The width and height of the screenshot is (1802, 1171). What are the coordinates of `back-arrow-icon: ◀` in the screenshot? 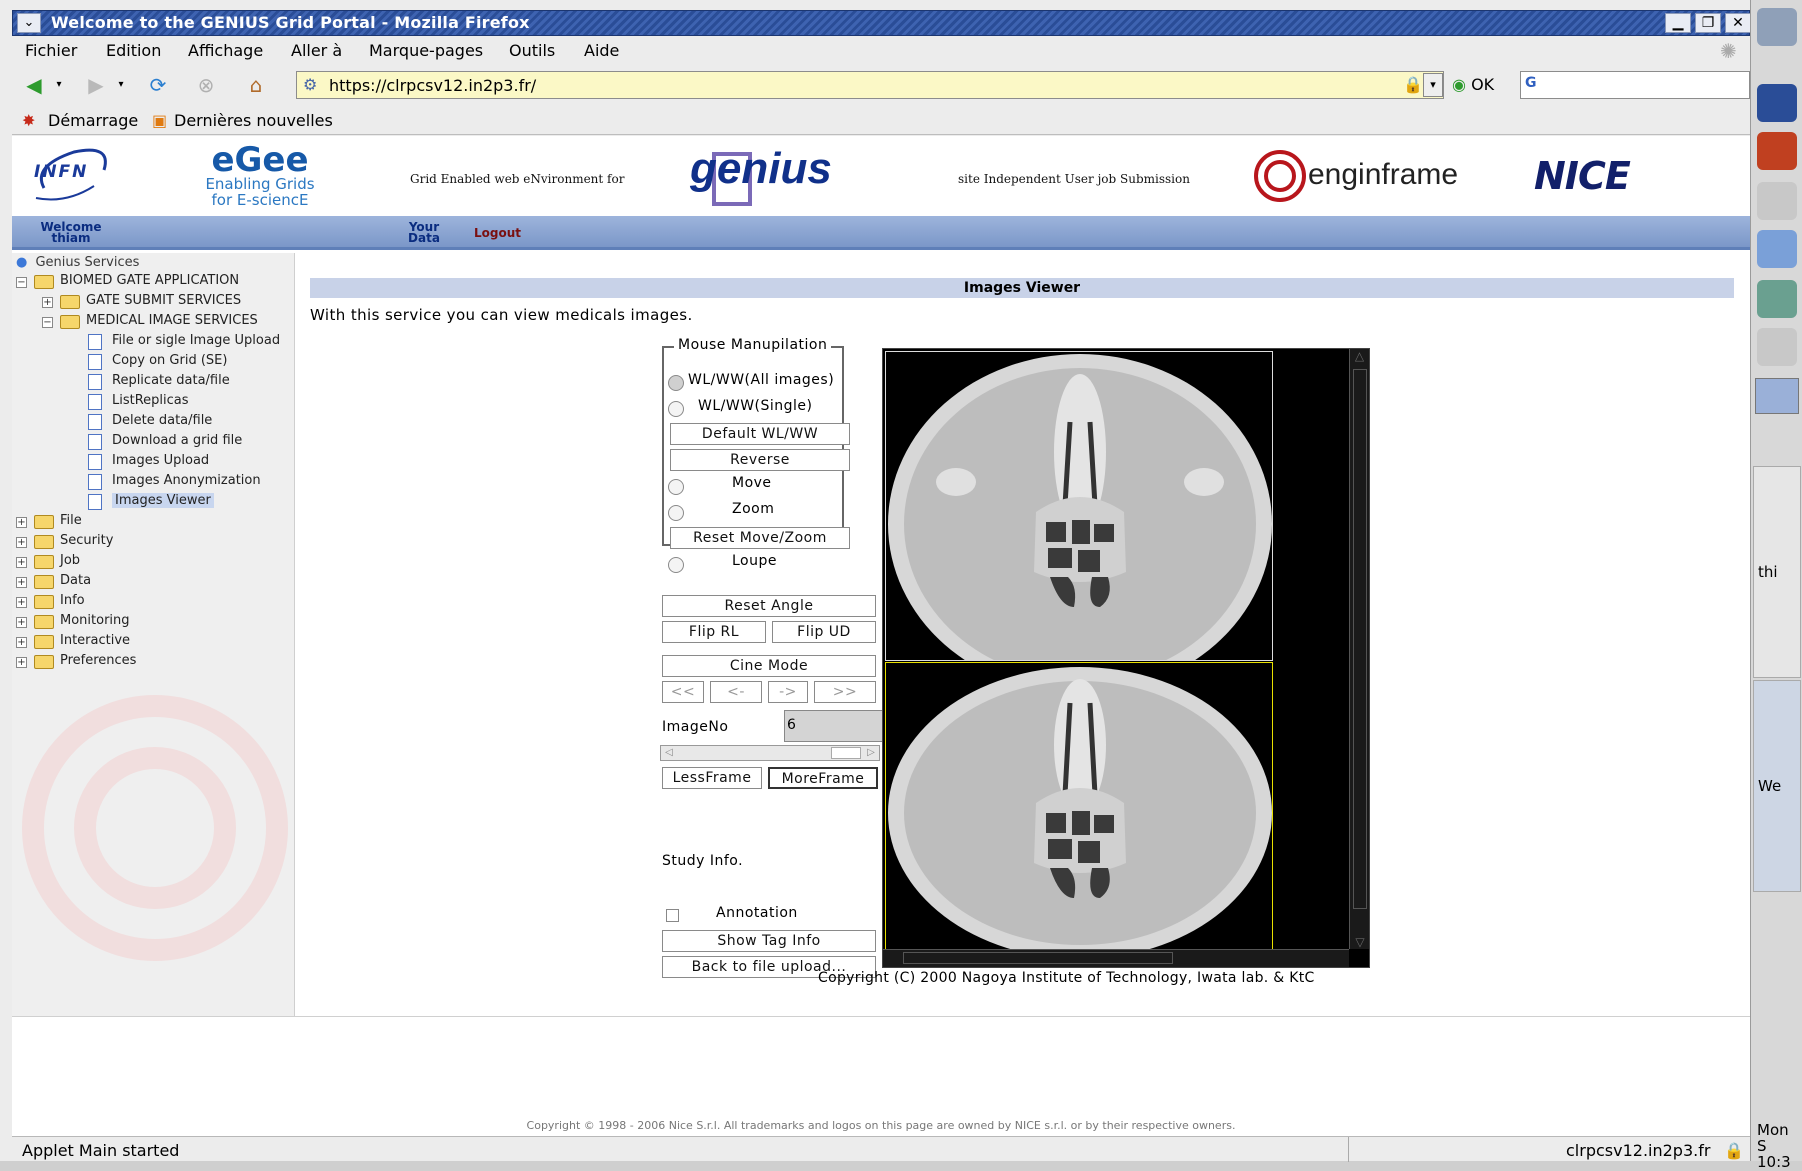 It's located at (34, 85).